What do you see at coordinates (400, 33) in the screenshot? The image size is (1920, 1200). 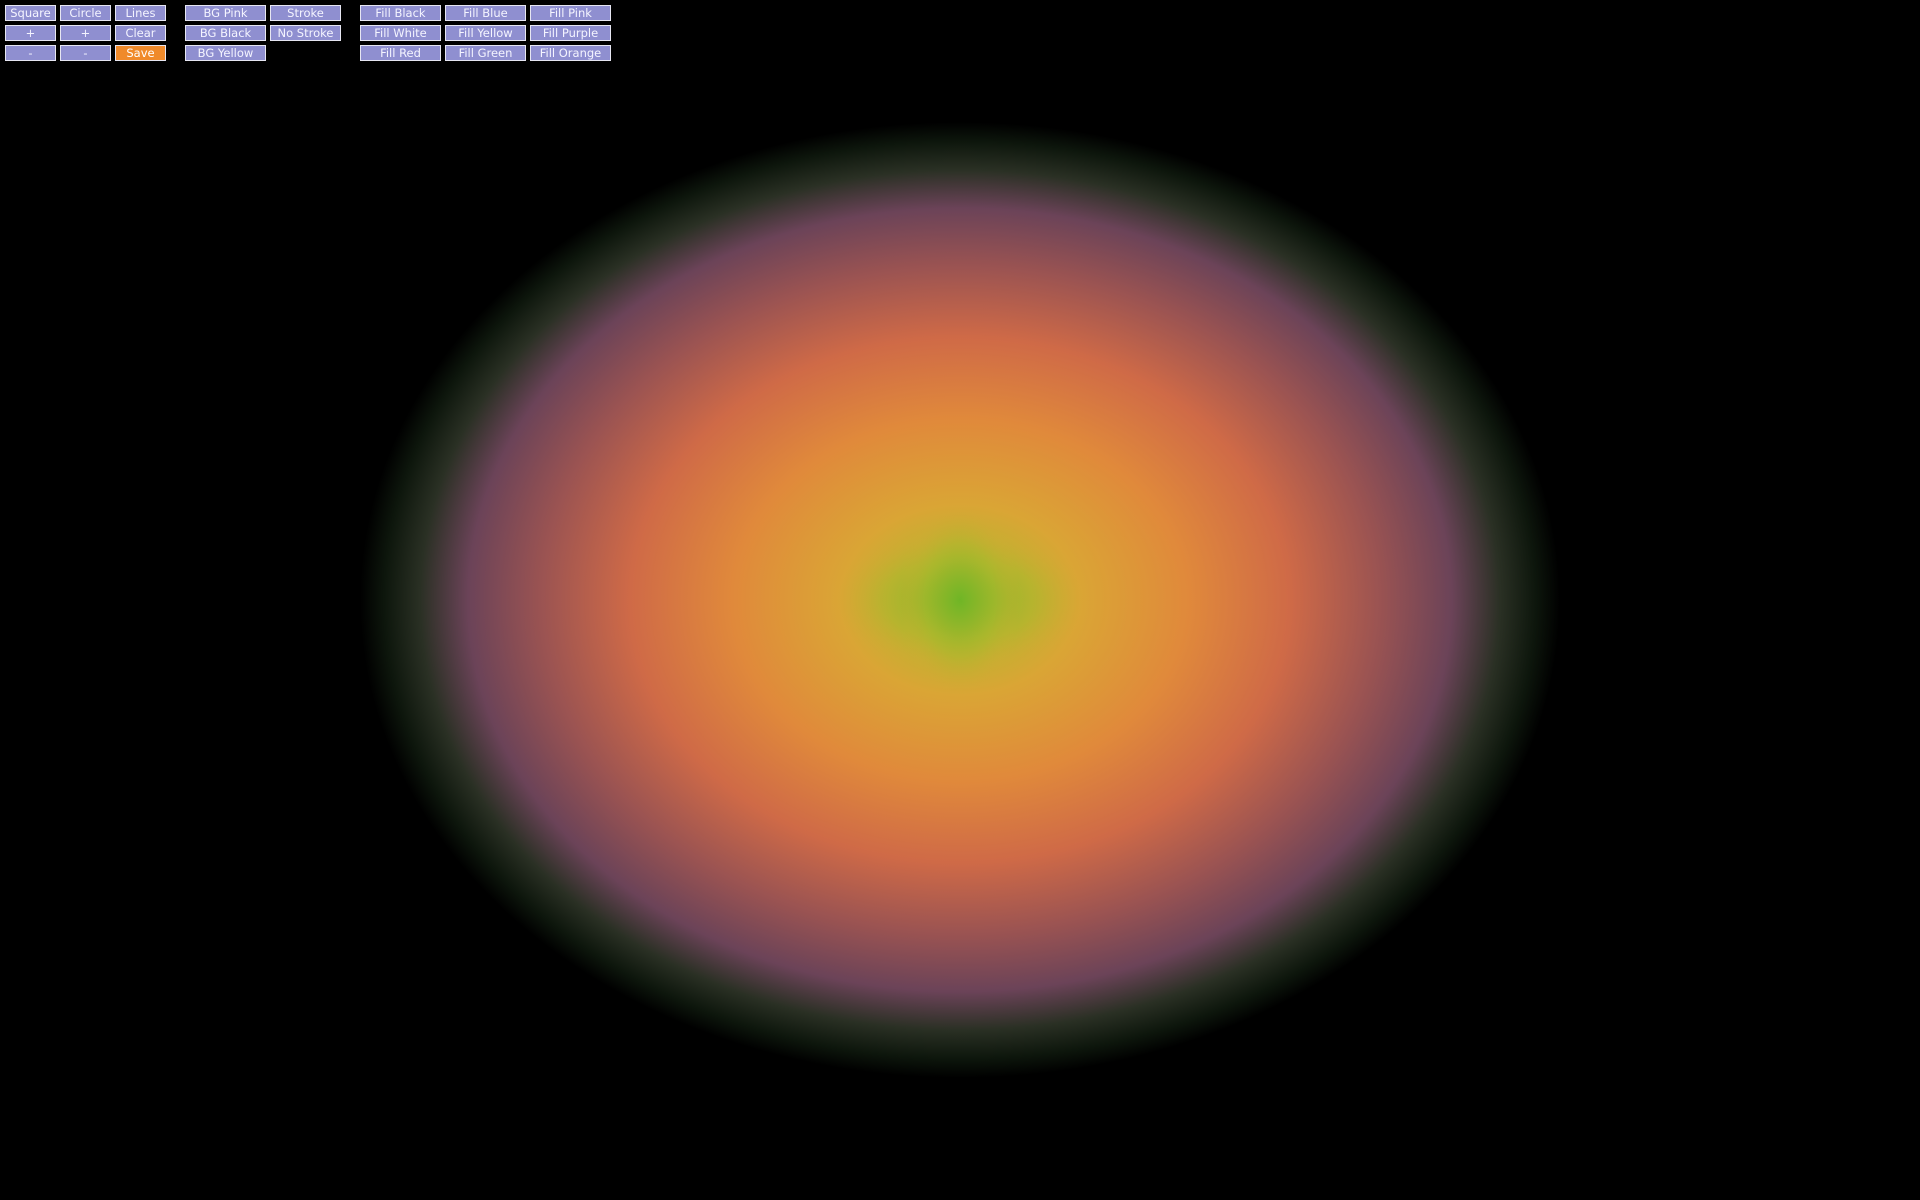 I see `fill-white-button: Fill White` at bounding box center [400, 33].